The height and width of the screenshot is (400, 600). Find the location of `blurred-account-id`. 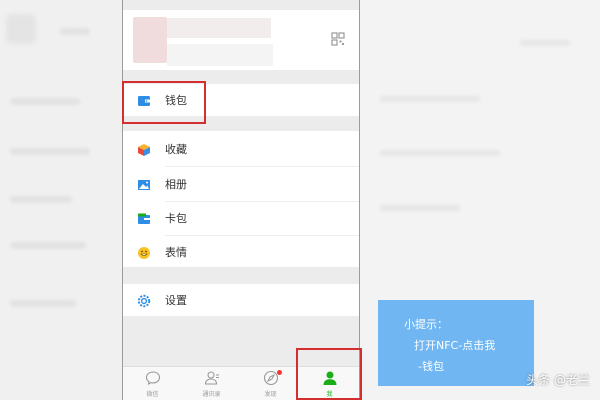

blurred-account-id is located at coordinates (220, 55).